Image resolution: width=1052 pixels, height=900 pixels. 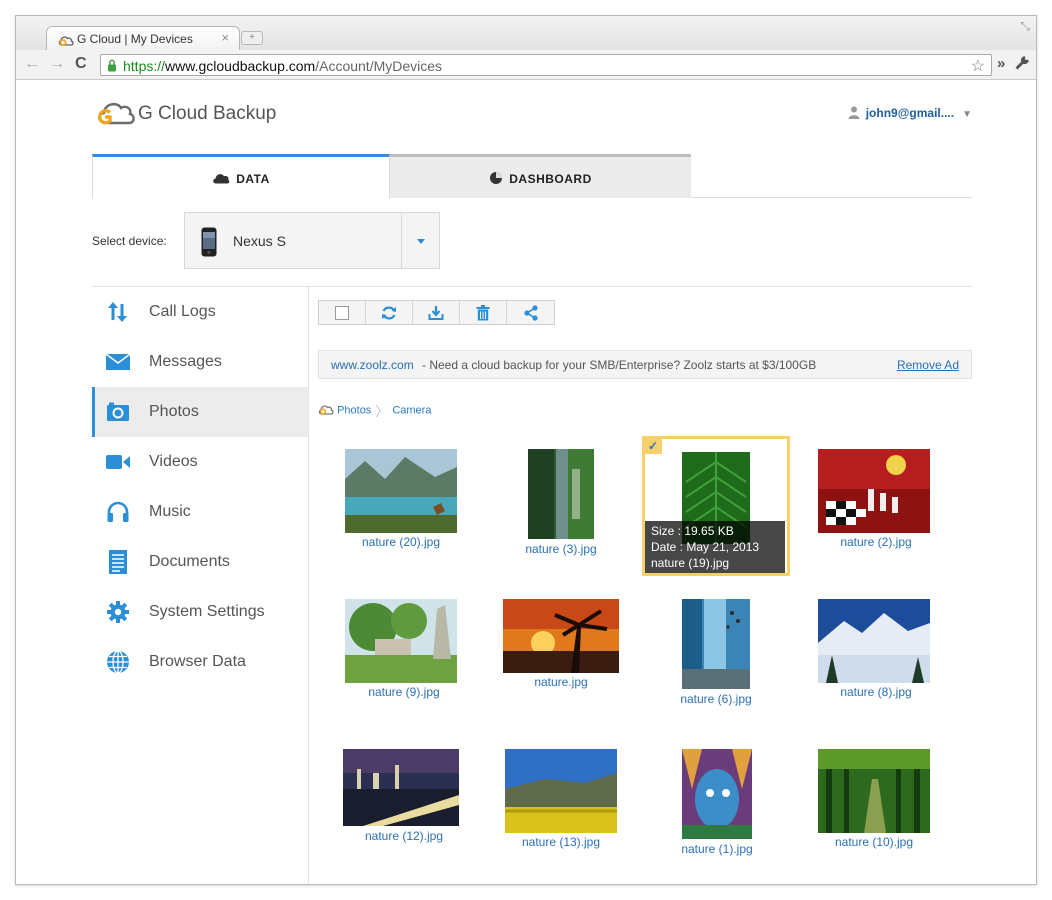 I want to click on sidebar-item-label: Photos, so click(x=174, y=411).